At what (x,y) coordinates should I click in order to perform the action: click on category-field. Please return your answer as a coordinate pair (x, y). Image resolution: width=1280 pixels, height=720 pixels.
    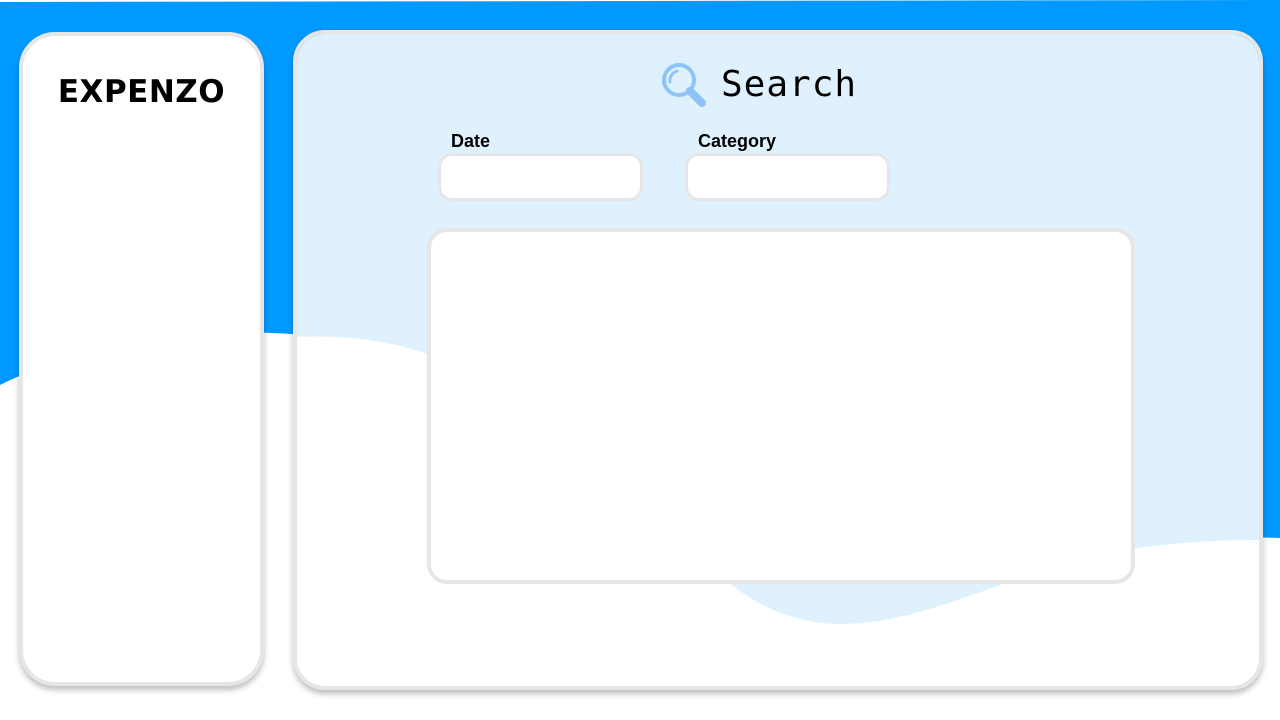
    Looking at the image, I should click on (787, 177).